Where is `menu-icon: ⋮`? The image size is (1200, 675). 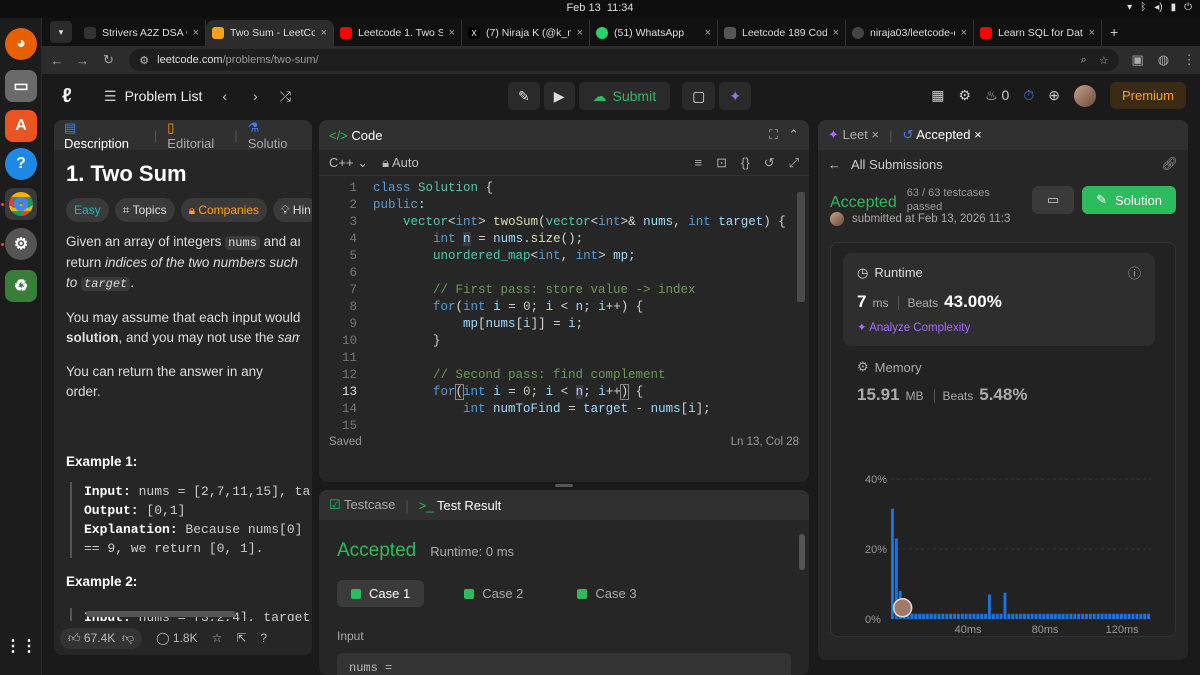 menu-icon: ⋮ is located at coordinates (1189, 60).